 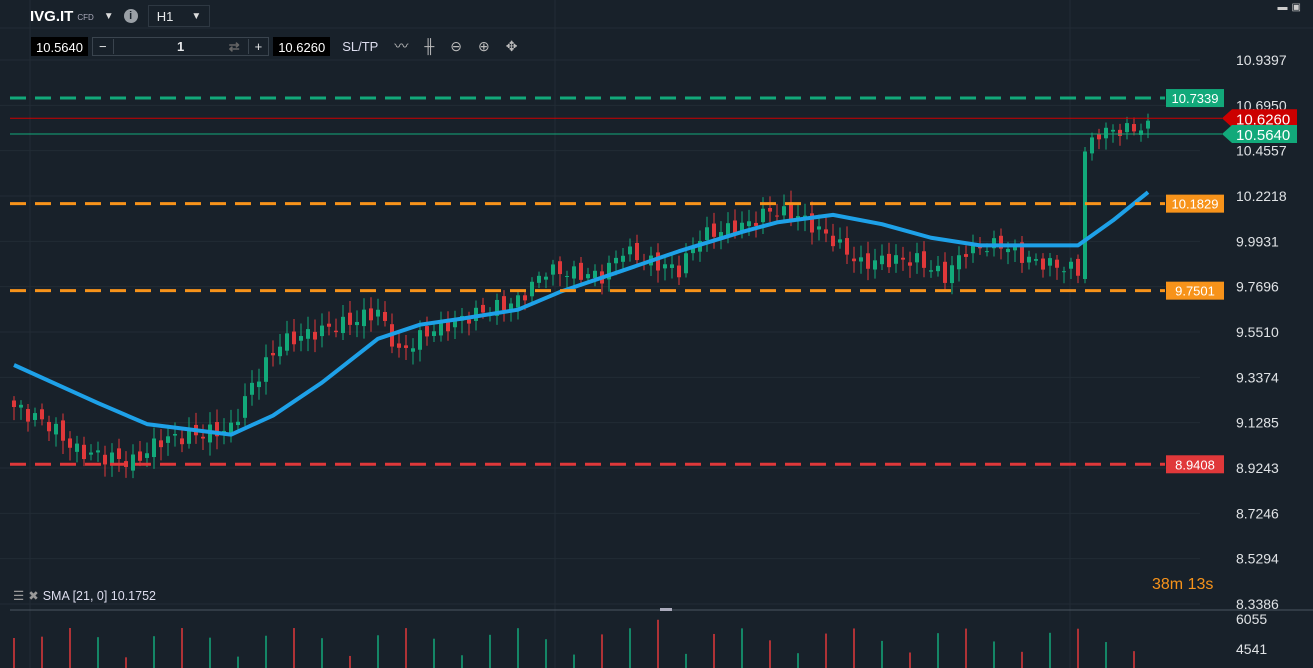 I want to click on timeframe-value: H1, so click(x=165, y=16).